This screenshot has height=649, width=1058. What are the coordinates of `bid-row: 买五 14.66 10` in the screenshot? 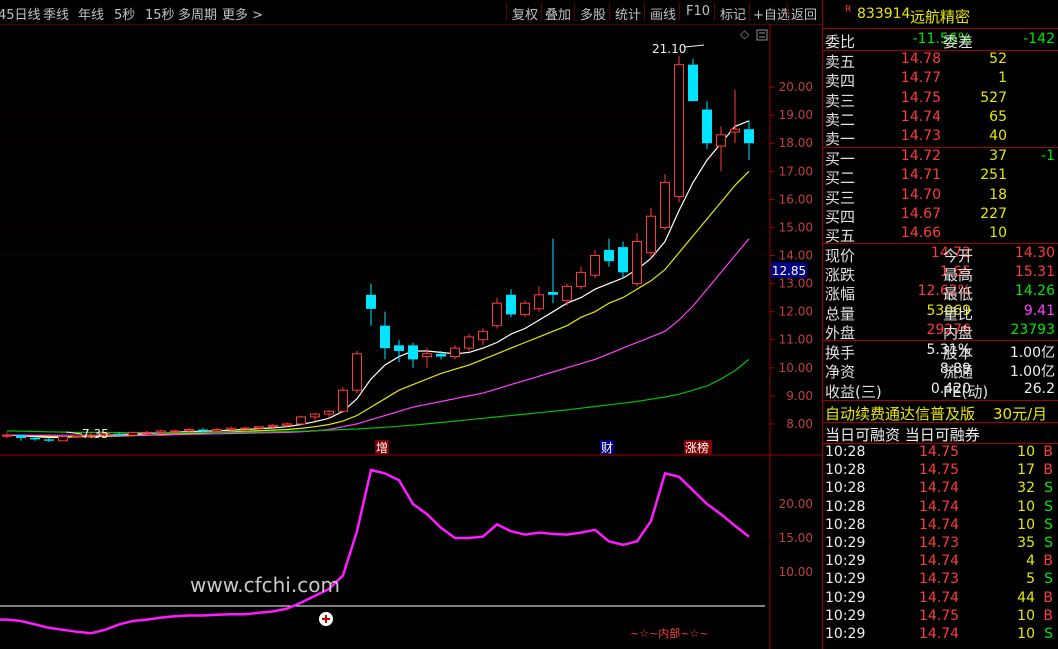 It's located at (940, 235).